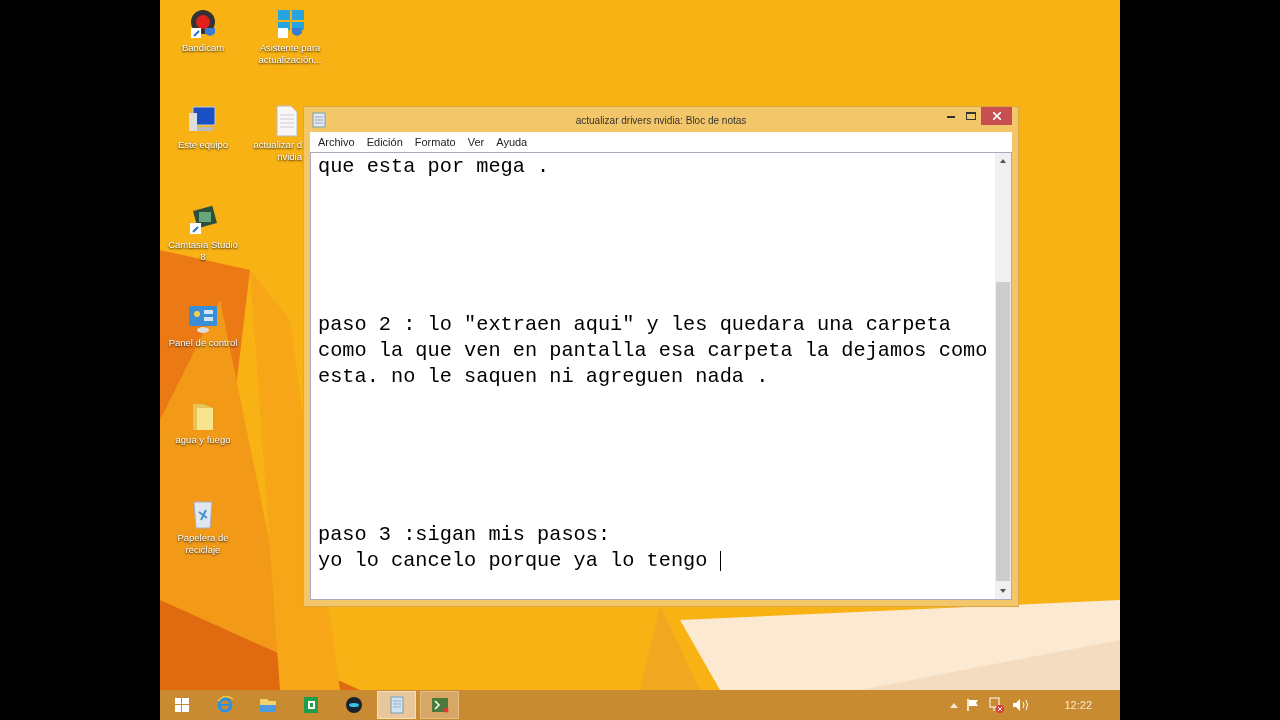 This screenshot has width=1280, height=720. Describe the element at coordinates (384, 142) in the screenshot. I see `menu-item: Edición` at that location.